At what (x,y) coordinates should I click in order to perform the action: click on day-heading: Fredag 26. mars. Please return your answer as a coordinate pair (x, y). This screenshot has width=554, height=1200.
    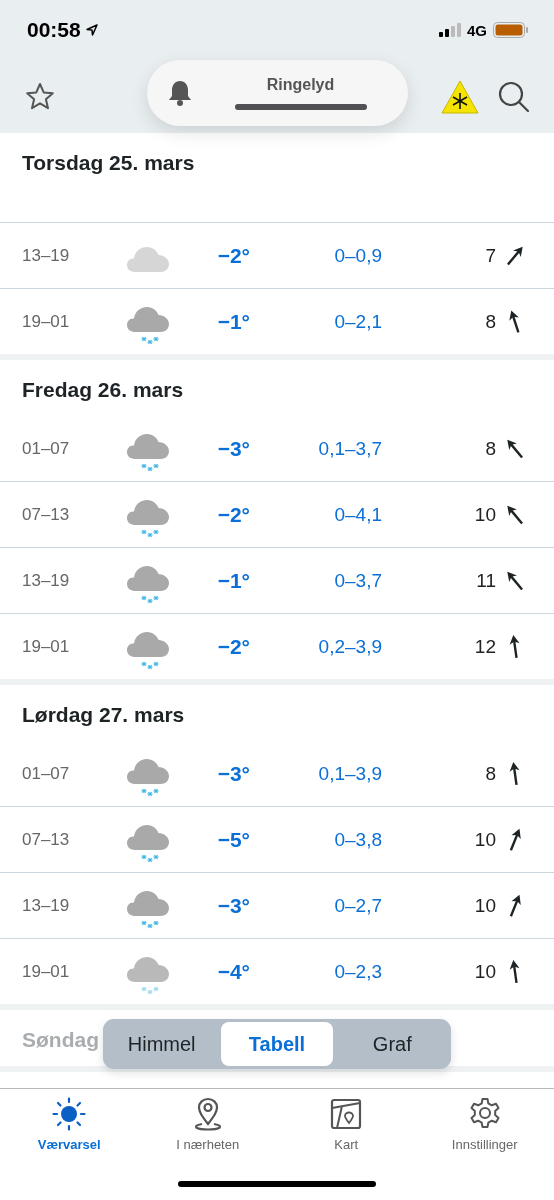
    Looking at the image, I should click on (103, 390).